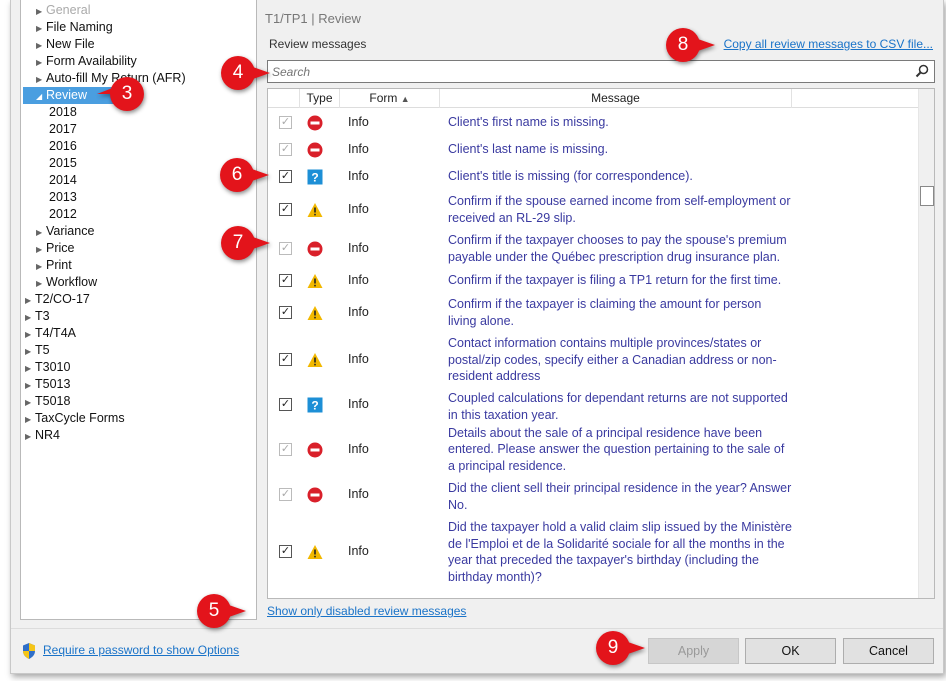 Image resolution: width=946 pixels, height=681 pixels. What do you see at coordinates (63, 146) in the screenshot?
I see `tree-item-label: 2016` at bounding box center [63, 146].